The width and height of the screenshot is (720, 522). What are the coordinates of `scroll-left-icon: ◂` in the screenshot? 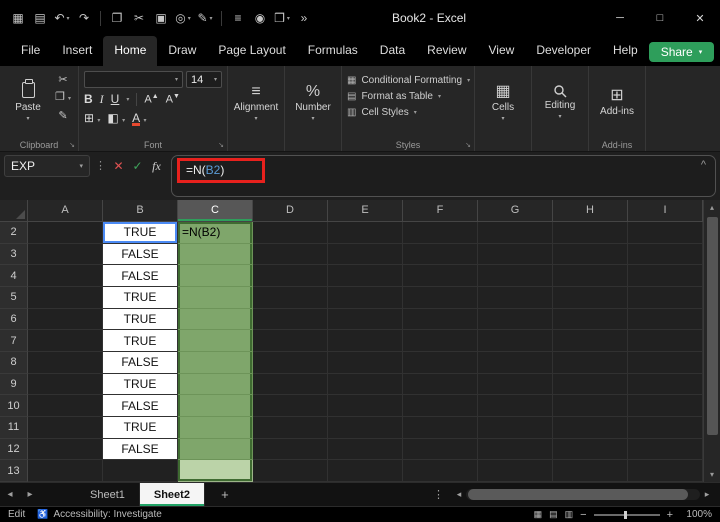 It's located at (459, 494).